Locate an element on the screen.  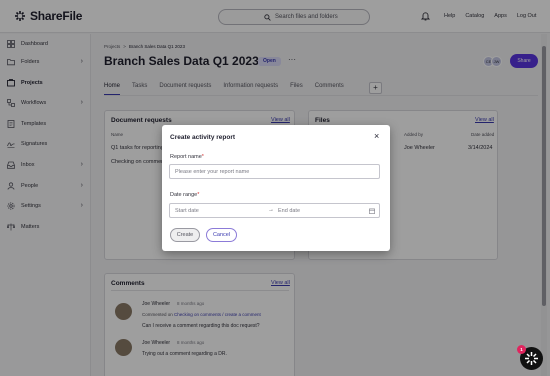
dialog-title: Create activity report is located at coordinates (203, 137).